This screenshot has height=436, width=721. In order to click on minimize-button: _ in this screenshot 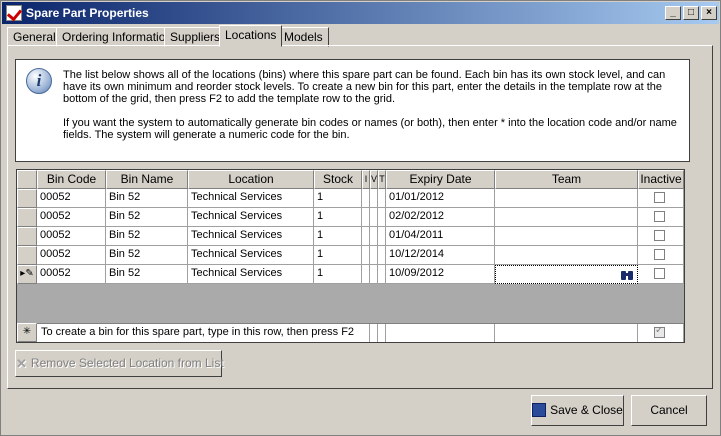, I will do `click(673, 13)`.